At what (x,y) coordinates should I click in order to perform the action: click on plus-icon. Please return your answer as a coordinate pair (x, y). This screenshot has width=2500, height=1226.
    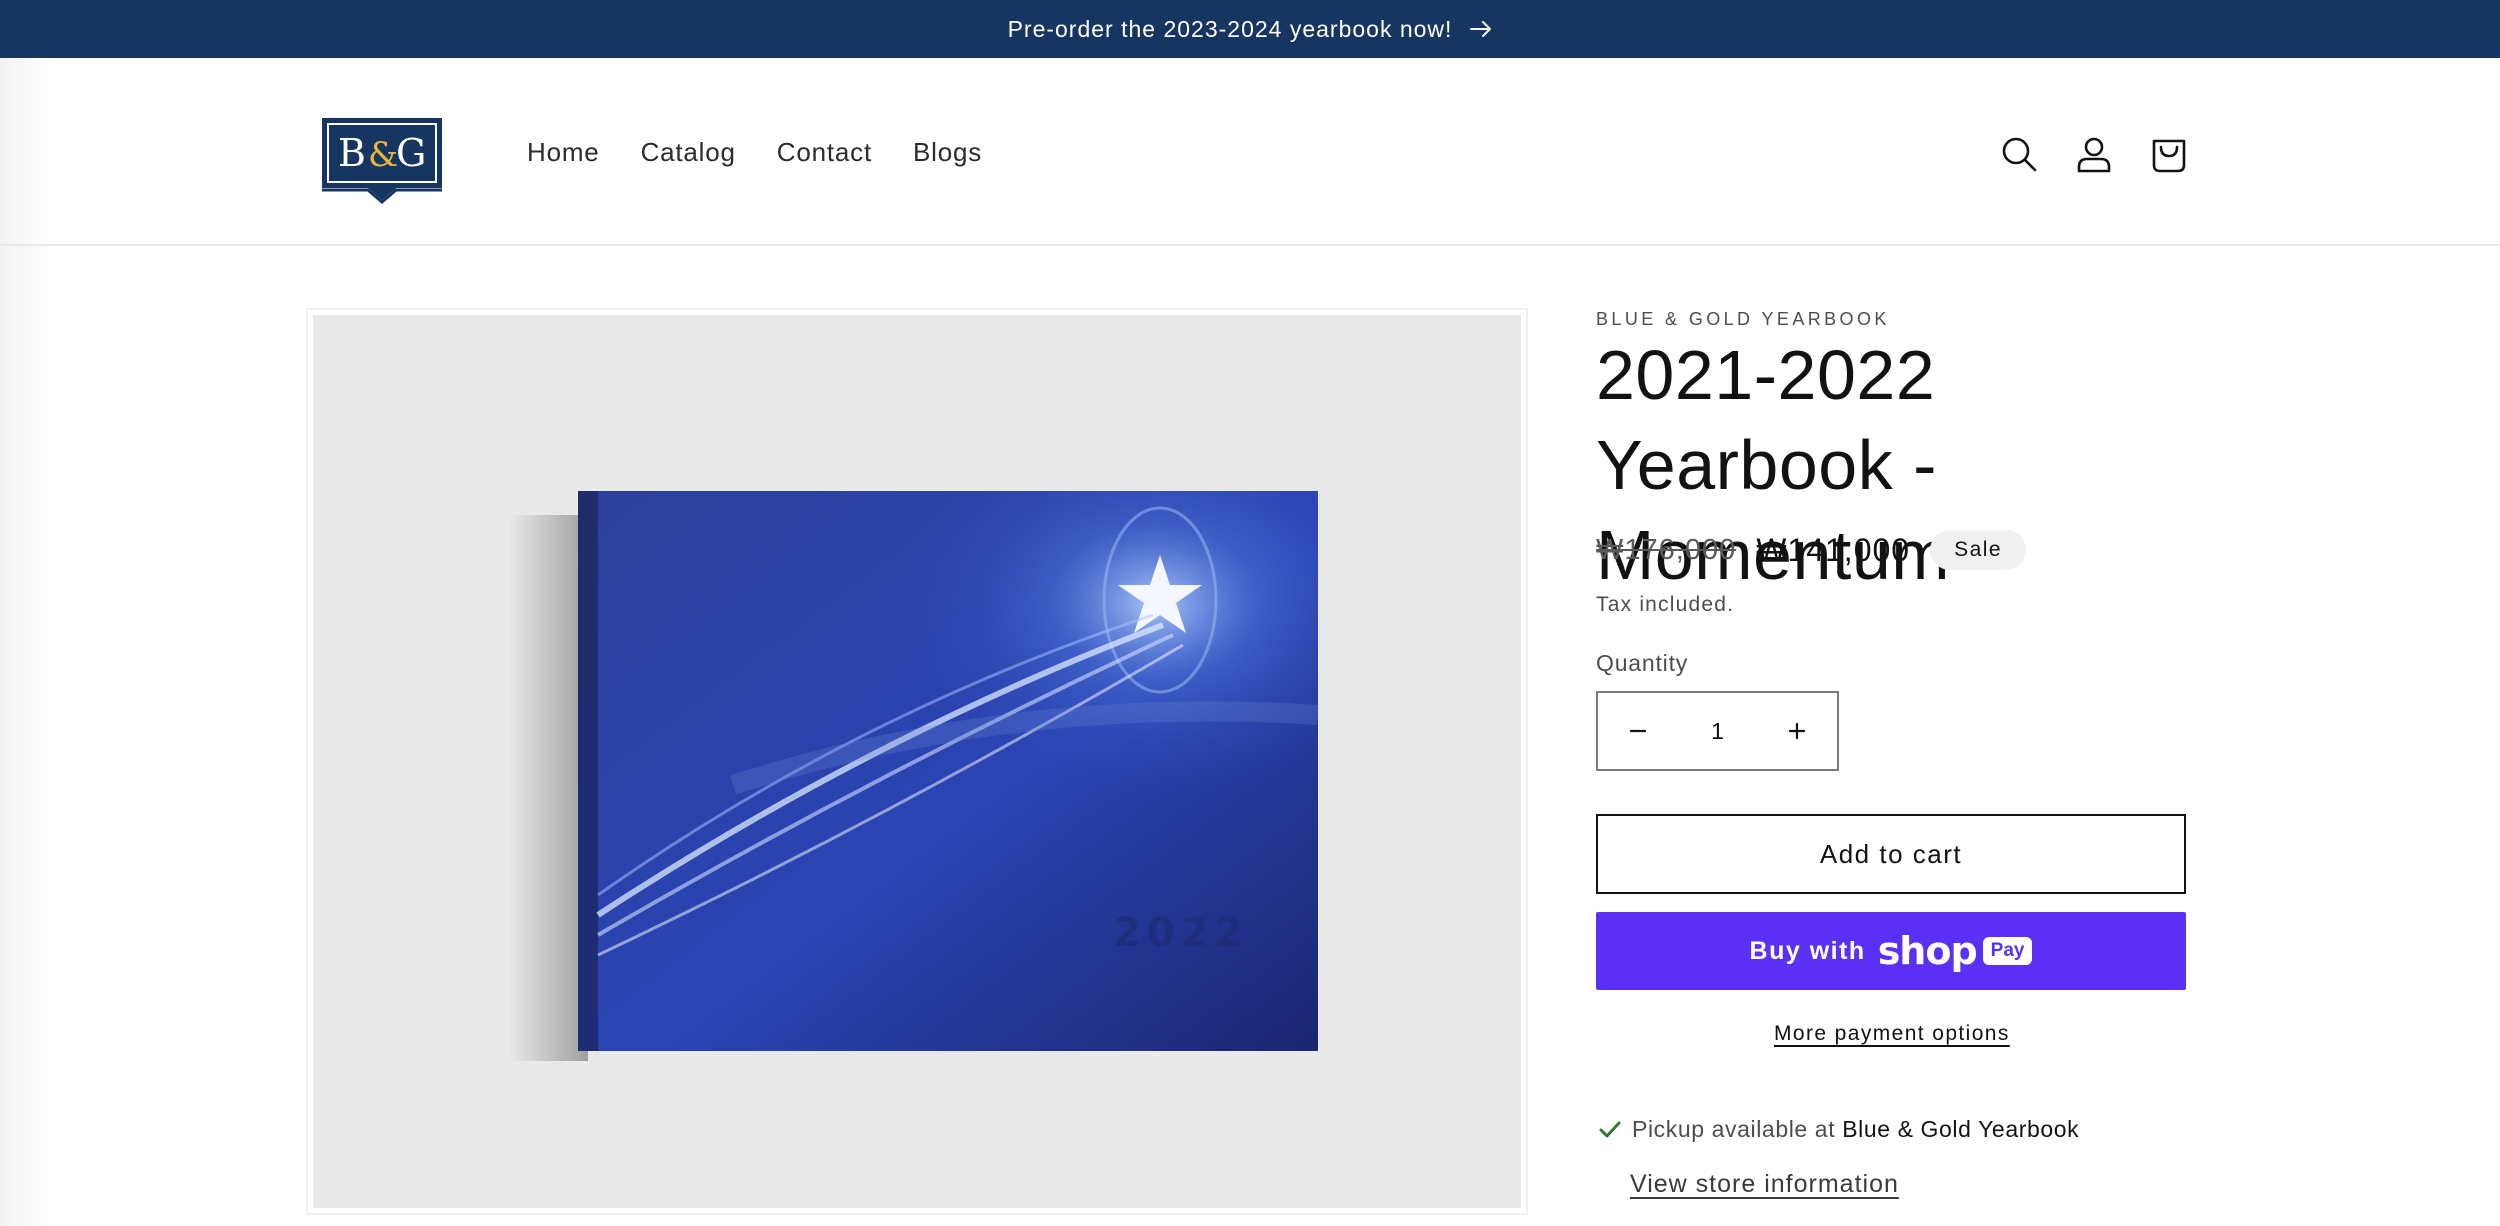
    Looking at the image, I should click on (1797, 731).